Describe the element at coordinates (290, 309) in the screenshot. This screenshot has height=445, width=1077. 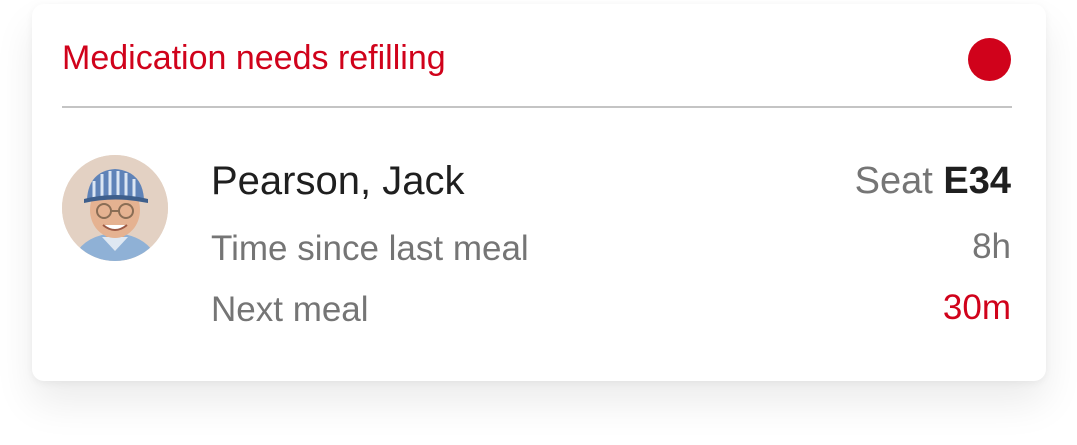
I see `next-meal-label: Next meal` at that location.